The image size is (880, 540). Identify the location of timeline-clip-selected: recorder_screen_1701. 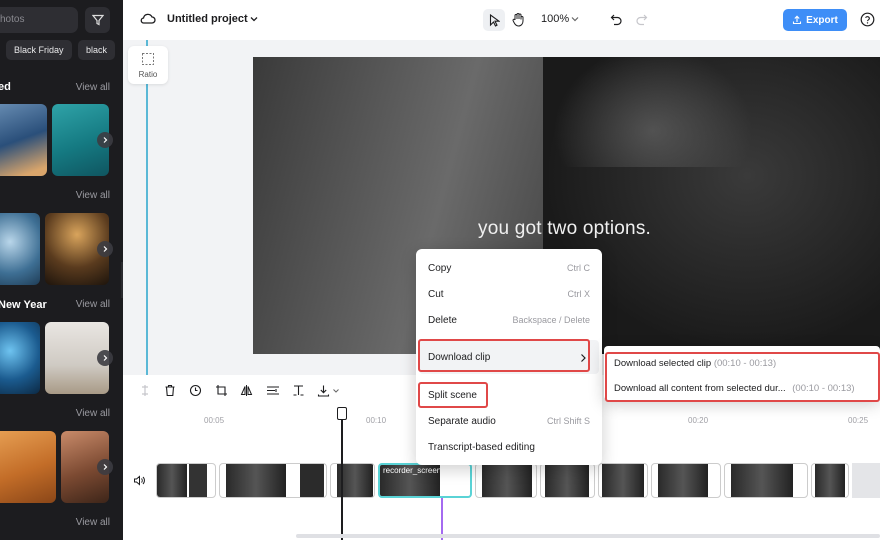
(425, 480).